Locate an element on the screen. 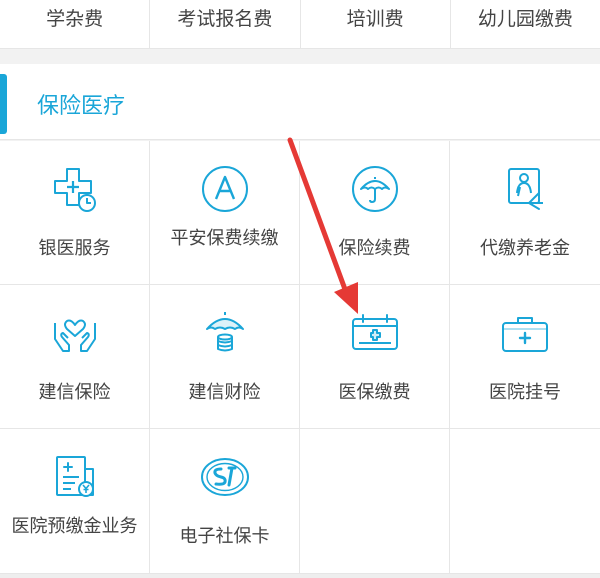 Image resolution: width=600 pixels, height=578 pixels. letter-a-circle-icon is located at coordinates (225, 189).